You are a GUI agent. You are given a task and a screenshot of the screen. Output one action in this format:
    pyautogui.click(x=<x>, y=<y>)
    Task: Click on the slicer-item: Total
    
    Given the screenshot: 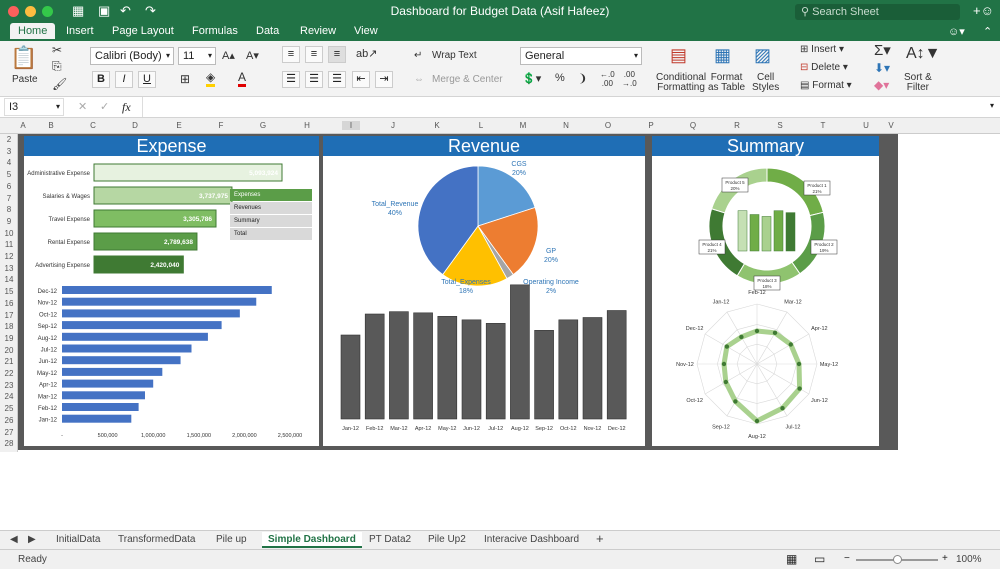 What is the action you would take?
    pyautogui.click(x=271, y=234)
    